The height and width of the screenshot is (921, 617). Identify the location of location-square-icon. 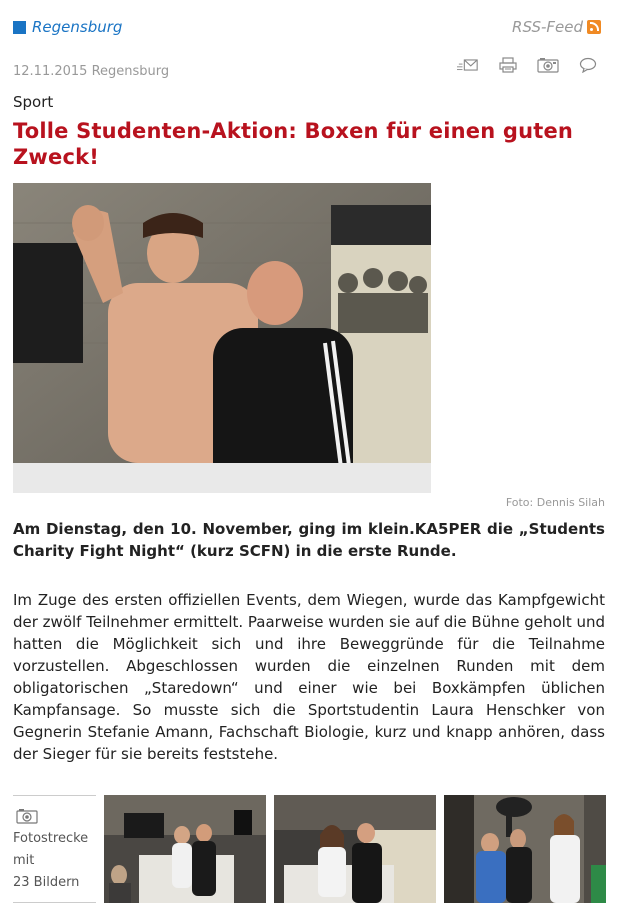
(19, 27).